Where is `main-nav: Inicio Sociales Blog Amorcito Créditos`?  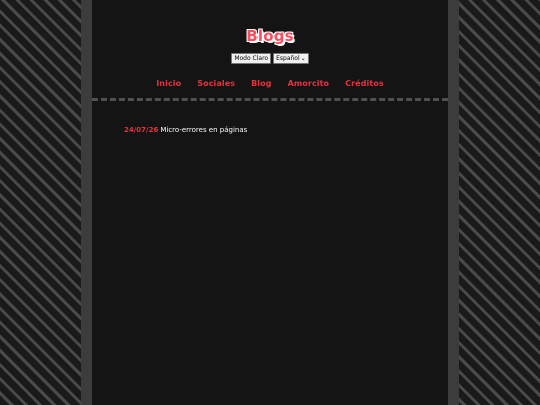 main-nav: Inicio Sociales Blog Amorcito Créditos is located at coordinates (270, 83).